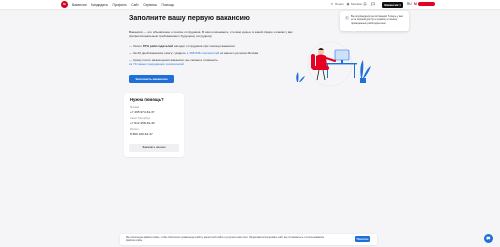  What do you see at coordinates (354, 71) in the screenshot?
I see `desk-leg` at bounding box center [354, 71].